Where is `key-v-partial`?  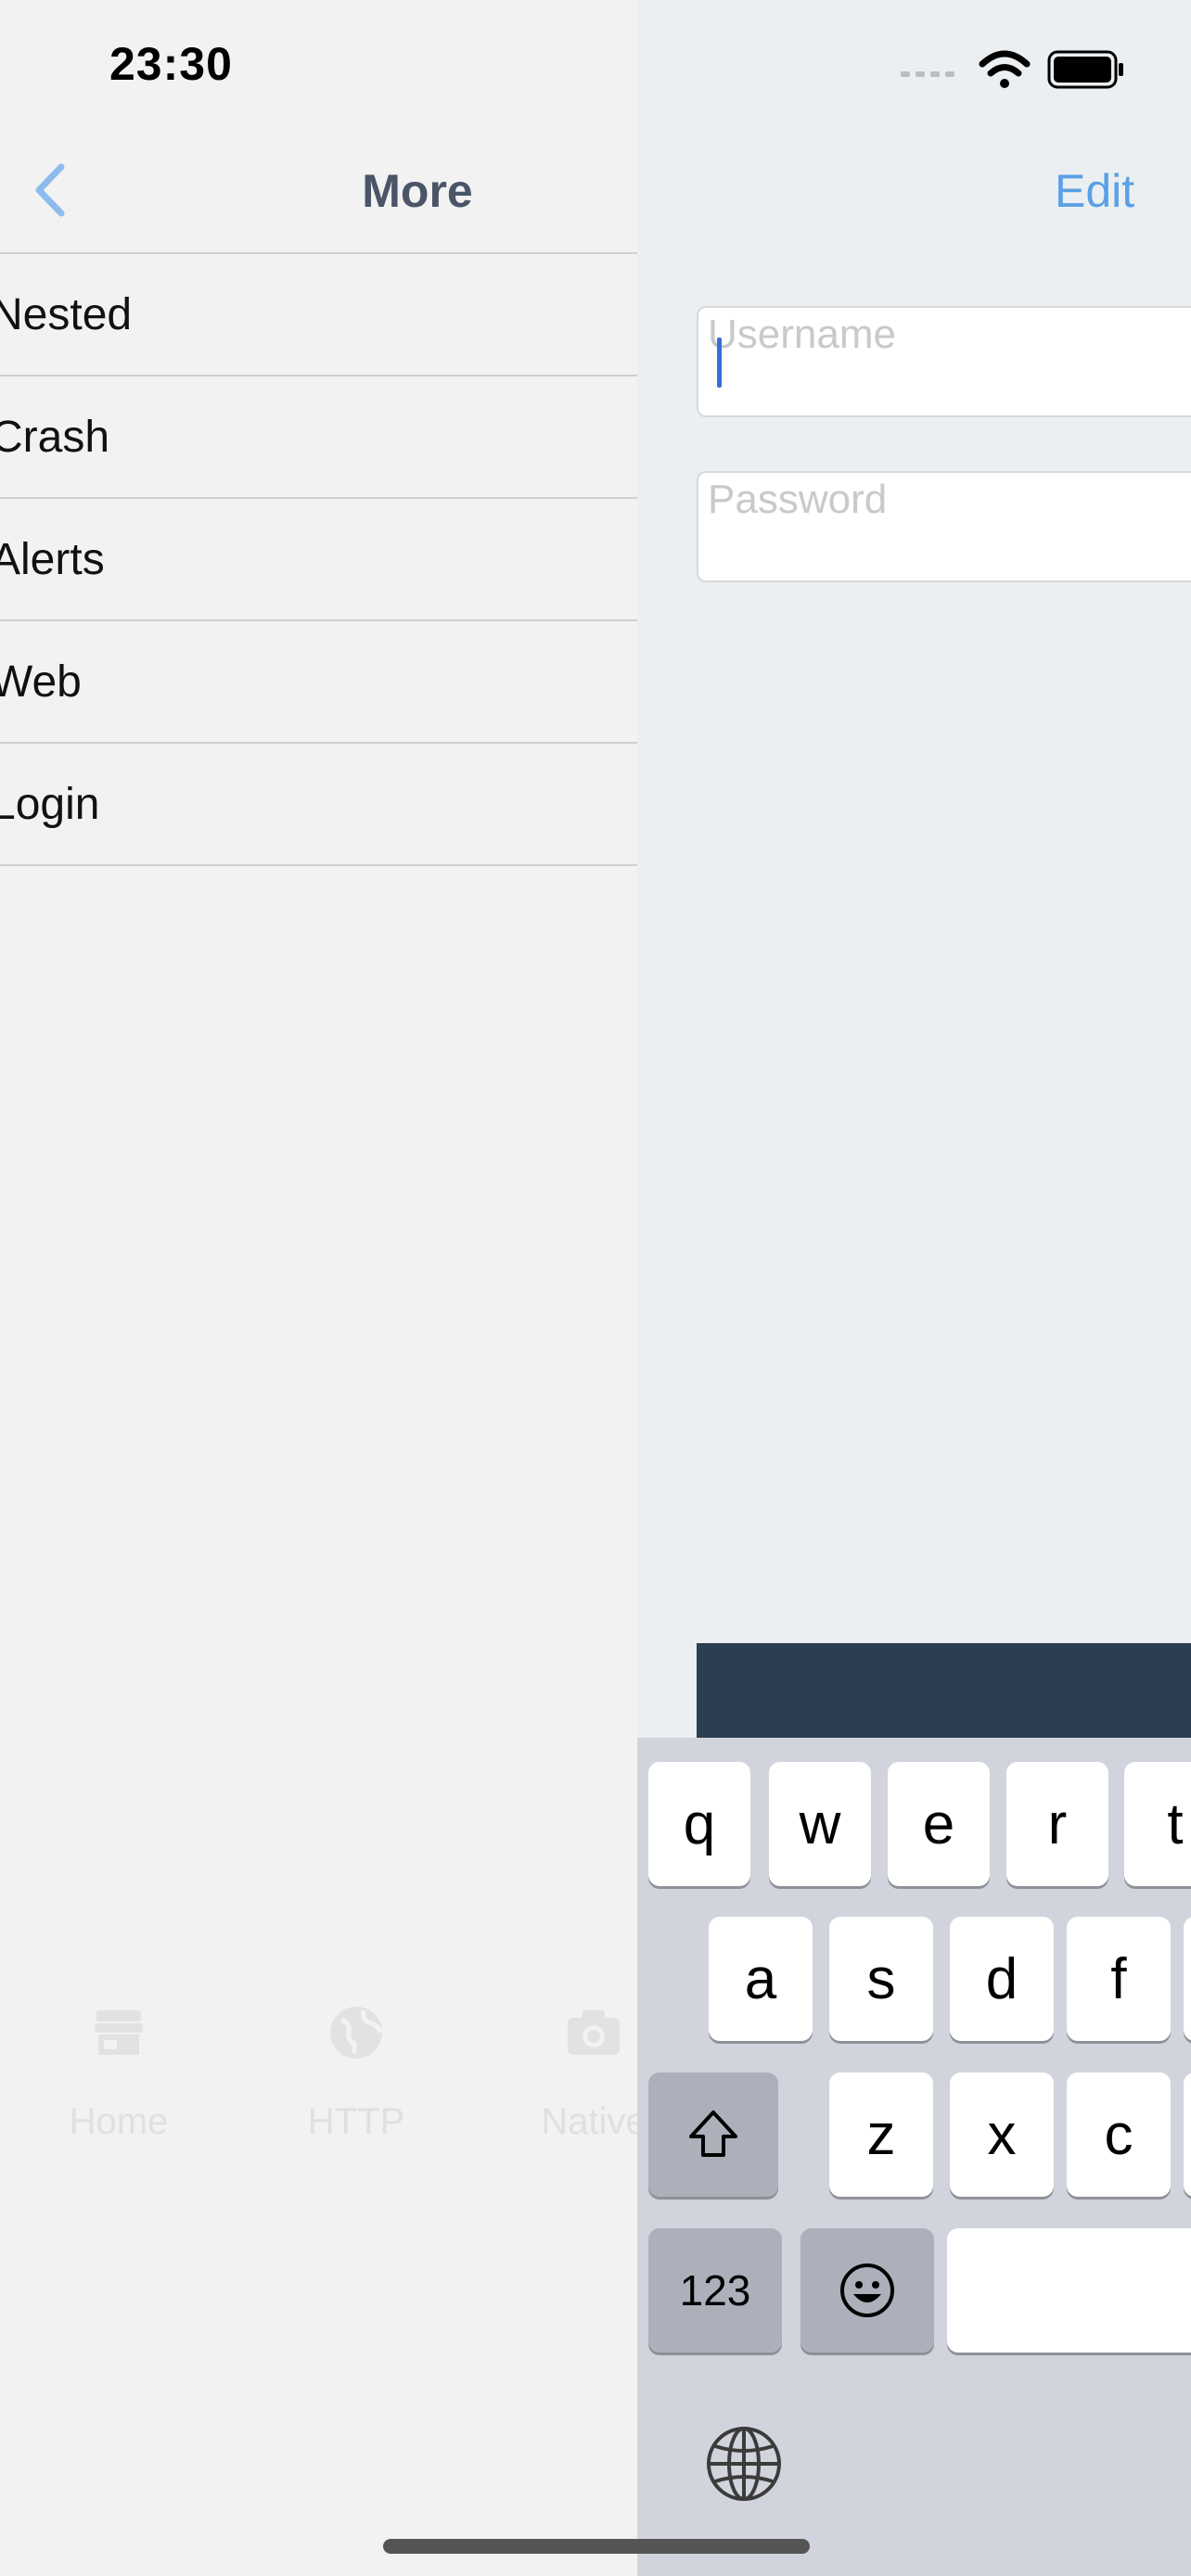
key-v-partial is located at coordinates (1188, 2134).